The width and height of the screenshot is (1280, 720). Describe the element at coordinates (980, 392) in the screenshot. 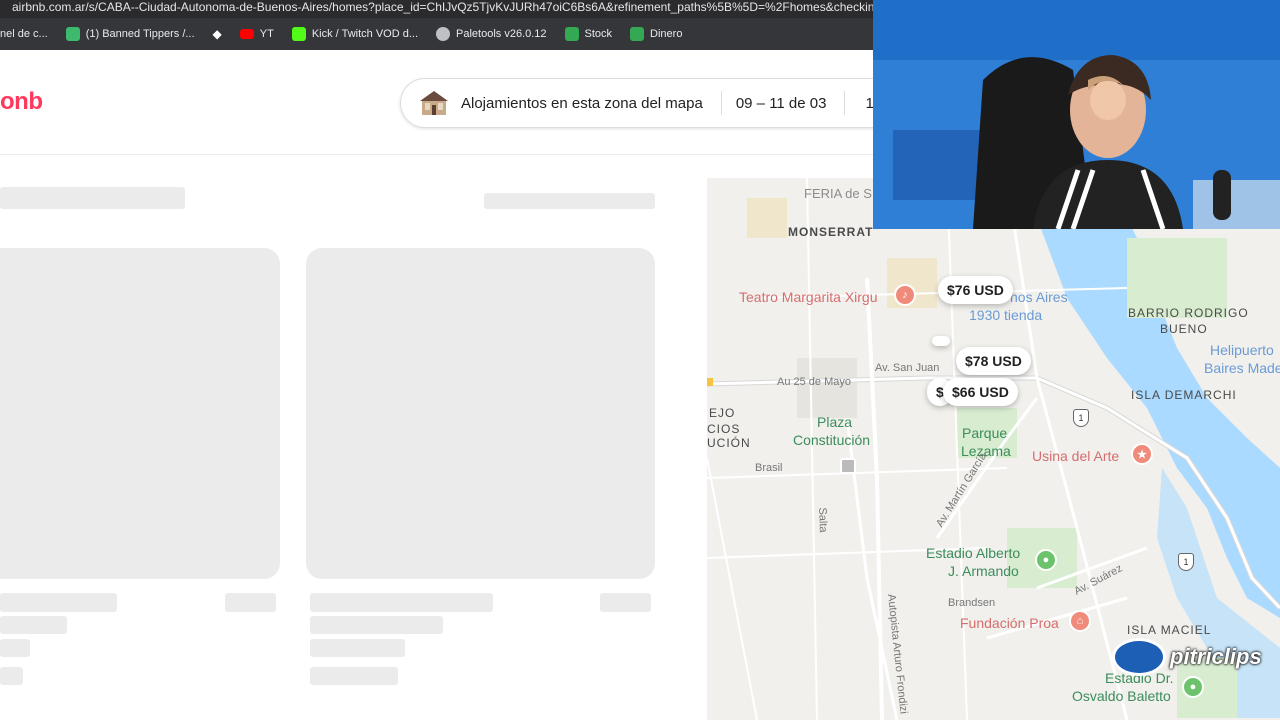

I see `price-marker: $66 USD` at that location.